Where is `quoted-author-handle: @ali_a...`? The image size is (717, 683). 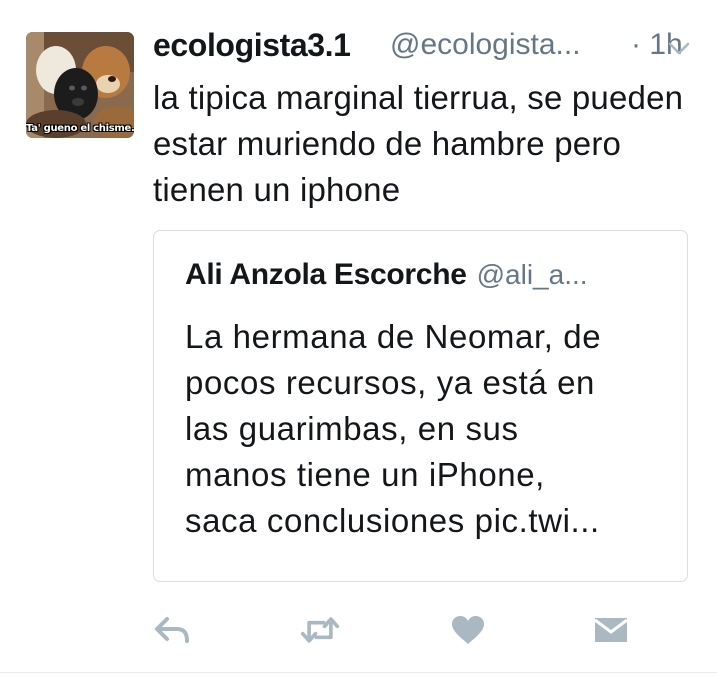 quoted-author-handle: @ali_a... is located at coordinates (532, 274).